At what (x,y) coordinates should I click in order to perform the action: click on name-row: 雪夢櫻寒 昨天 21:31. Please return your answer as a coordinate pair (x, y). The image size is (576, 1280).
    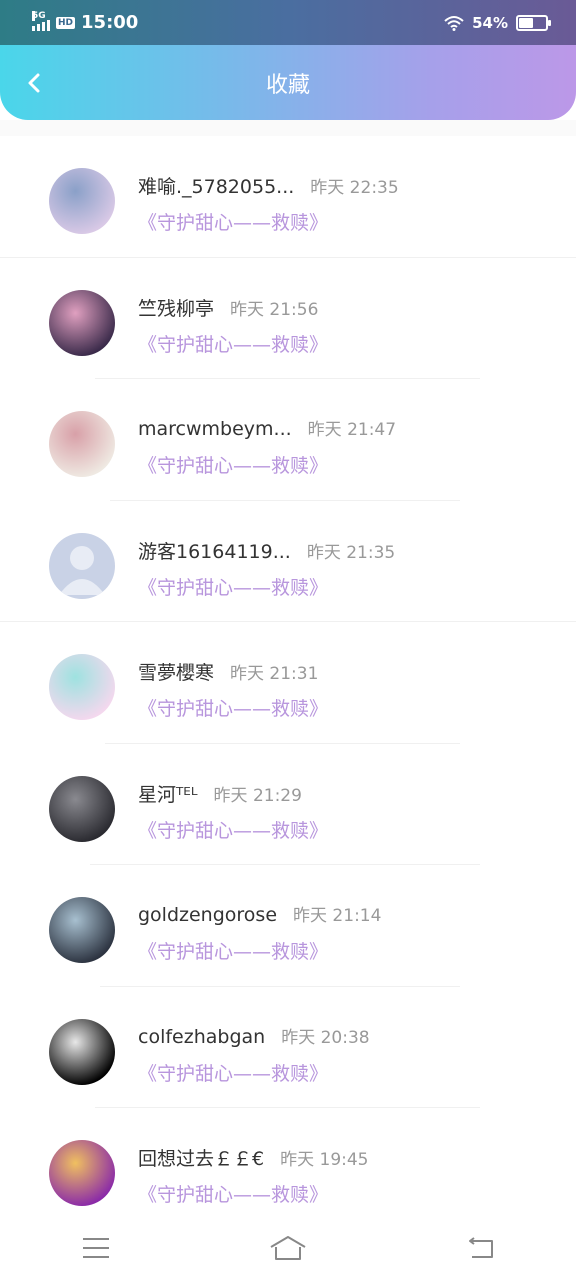
    Looking at the image, I should click on (228, 671).